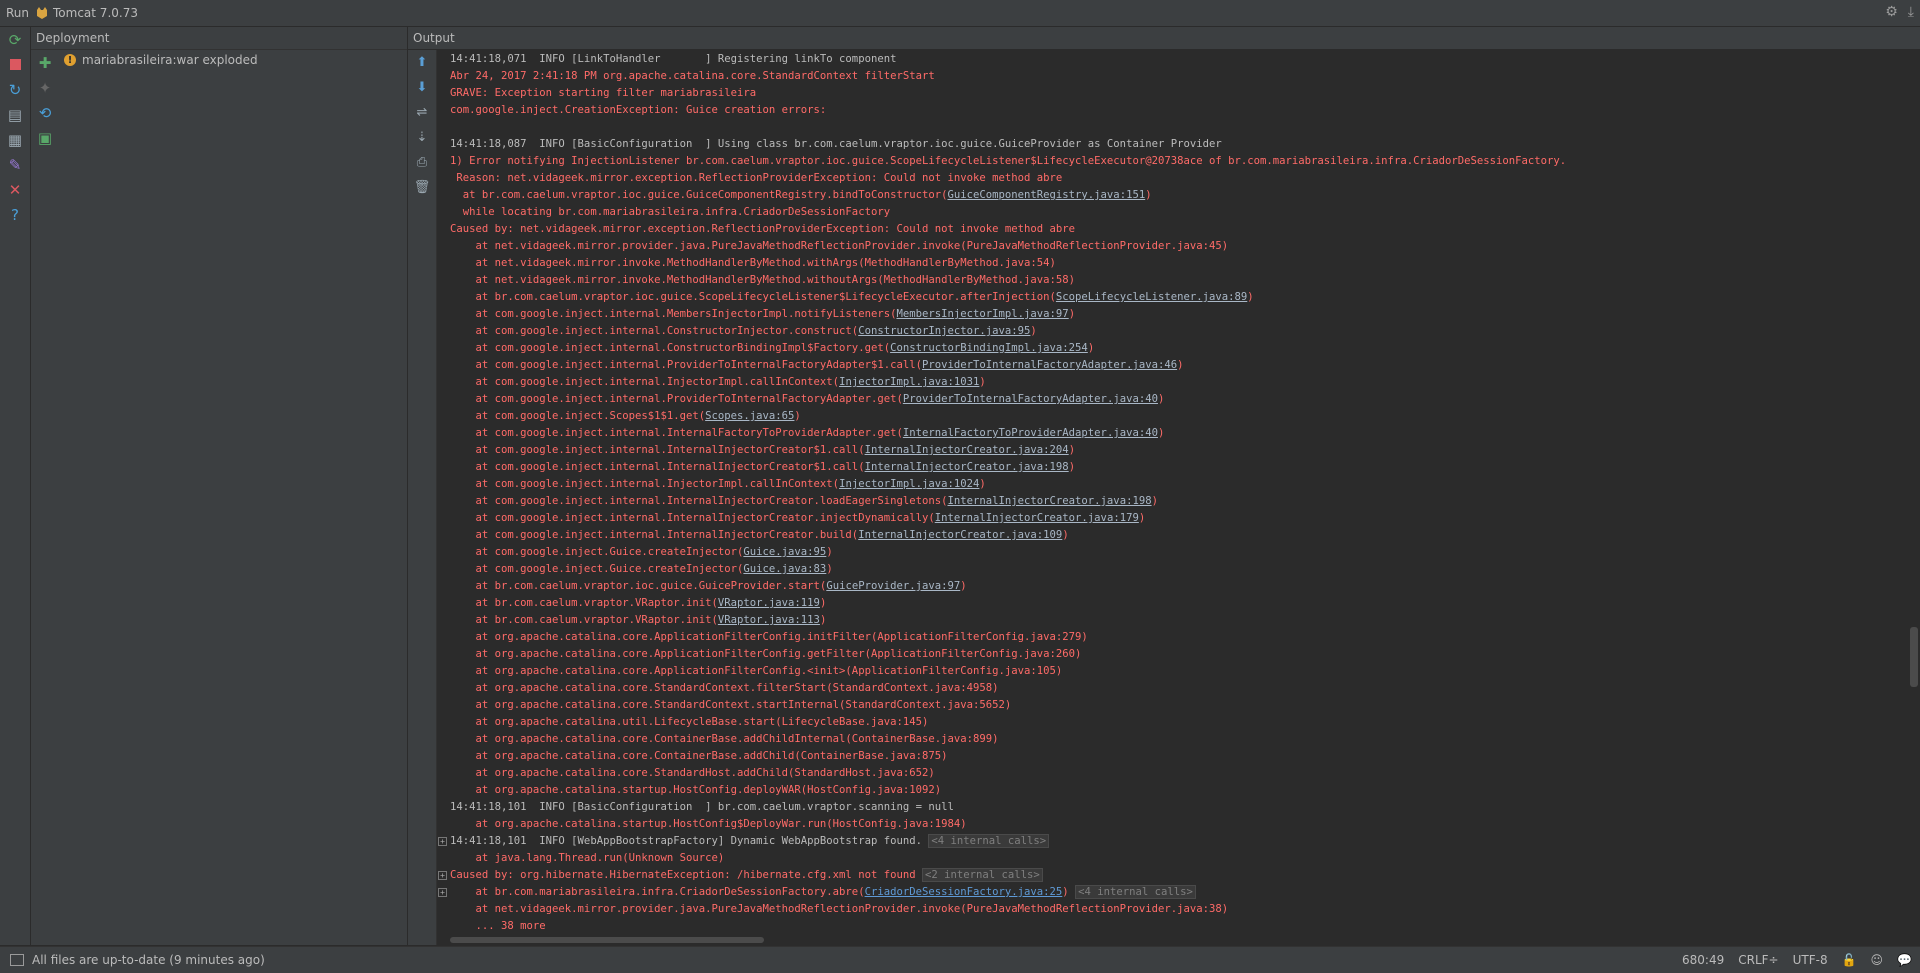 This screenshot has width=1920, height=973. Describe the element at coordinates (45, 62) in the screenshot. I see `deploy-all-icon: ✚` at that location.